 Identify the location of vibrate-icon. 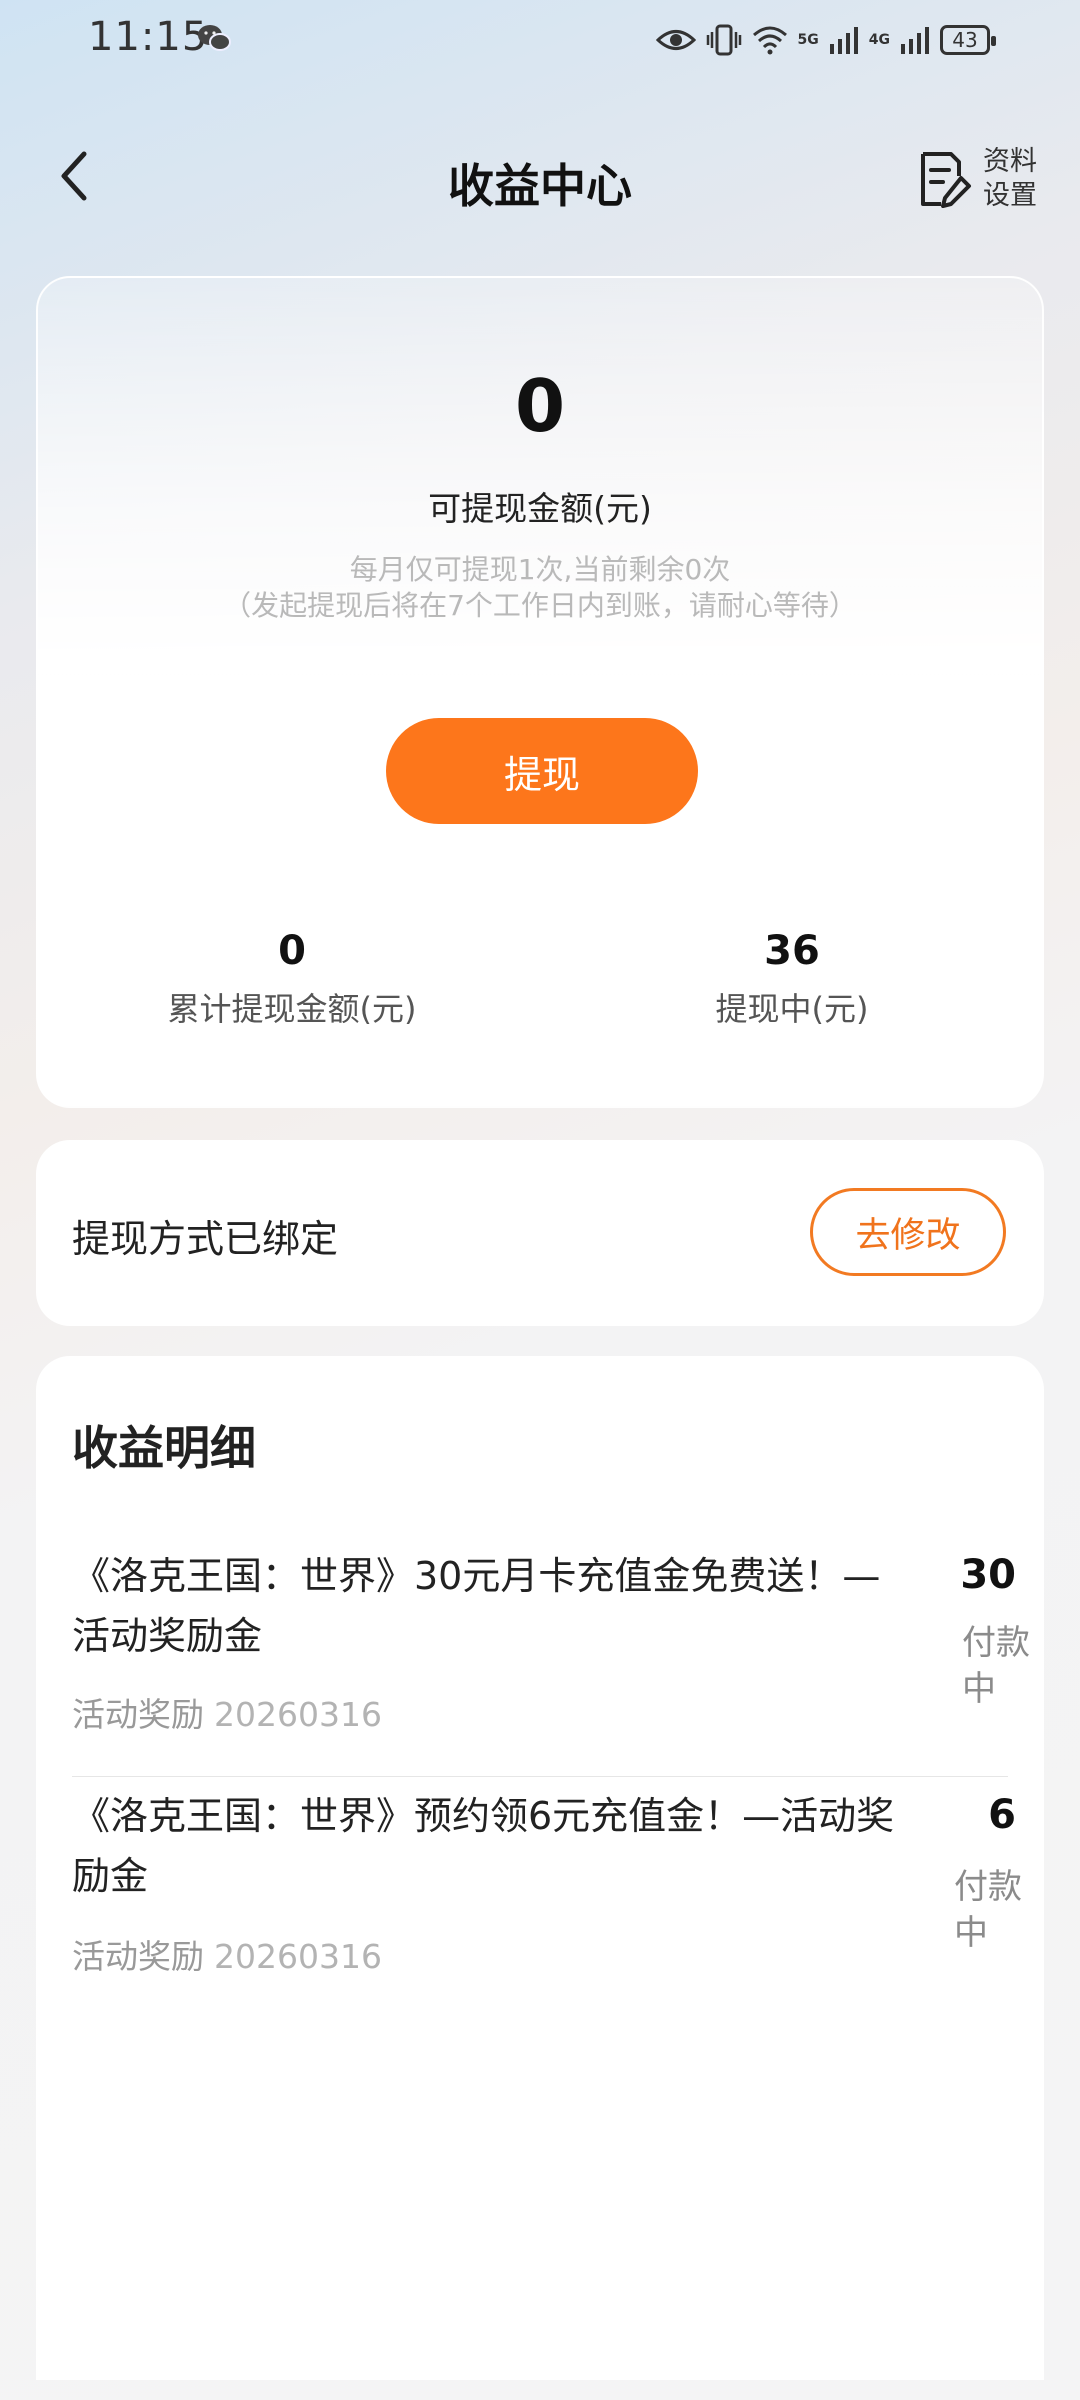
(723, 40).